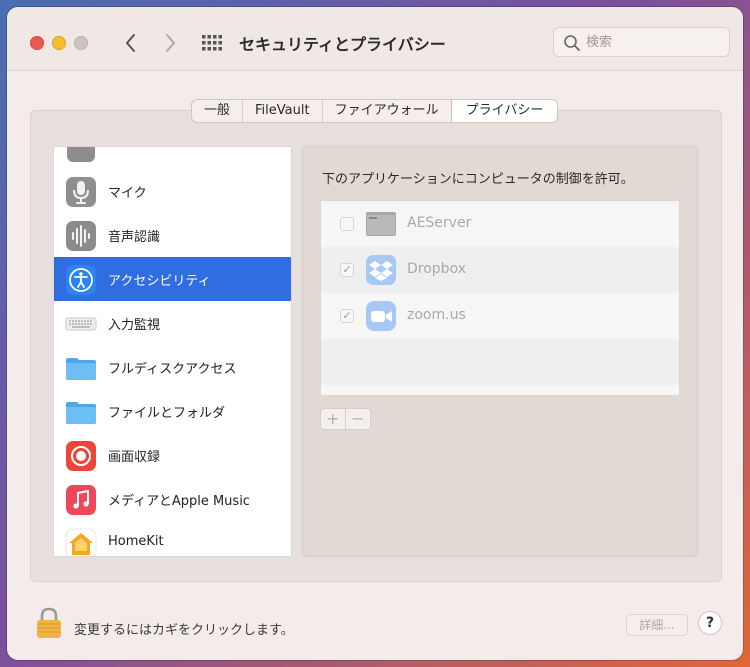 The image size is (750, 667). What do you see at coordinates (134, 325) in the screenshot?
I see `sidebar-item-label: 入力監視` at bounding box center [134, 325].